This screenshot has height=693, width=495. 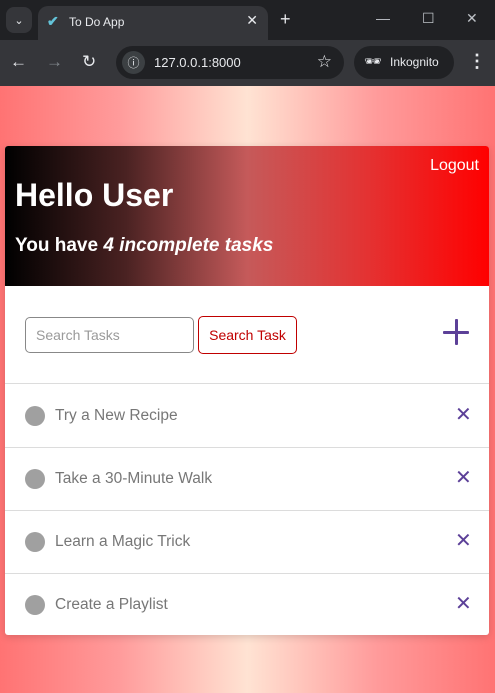 I want to click on incomplete-tasks-summary: You have 4 incomplete tasks, so click(x=144, y=246).